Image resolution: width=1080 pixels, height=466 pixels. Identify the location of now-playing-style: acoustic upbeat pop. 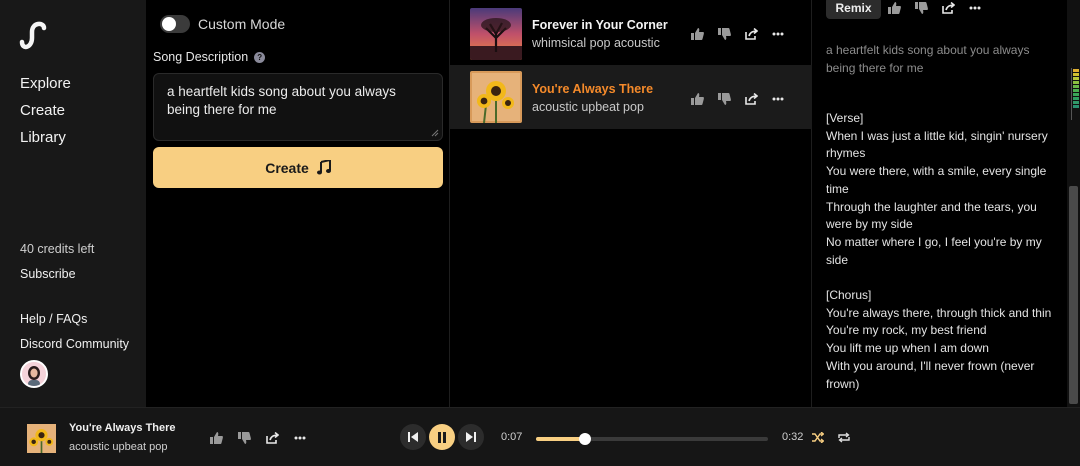
(118, 447).